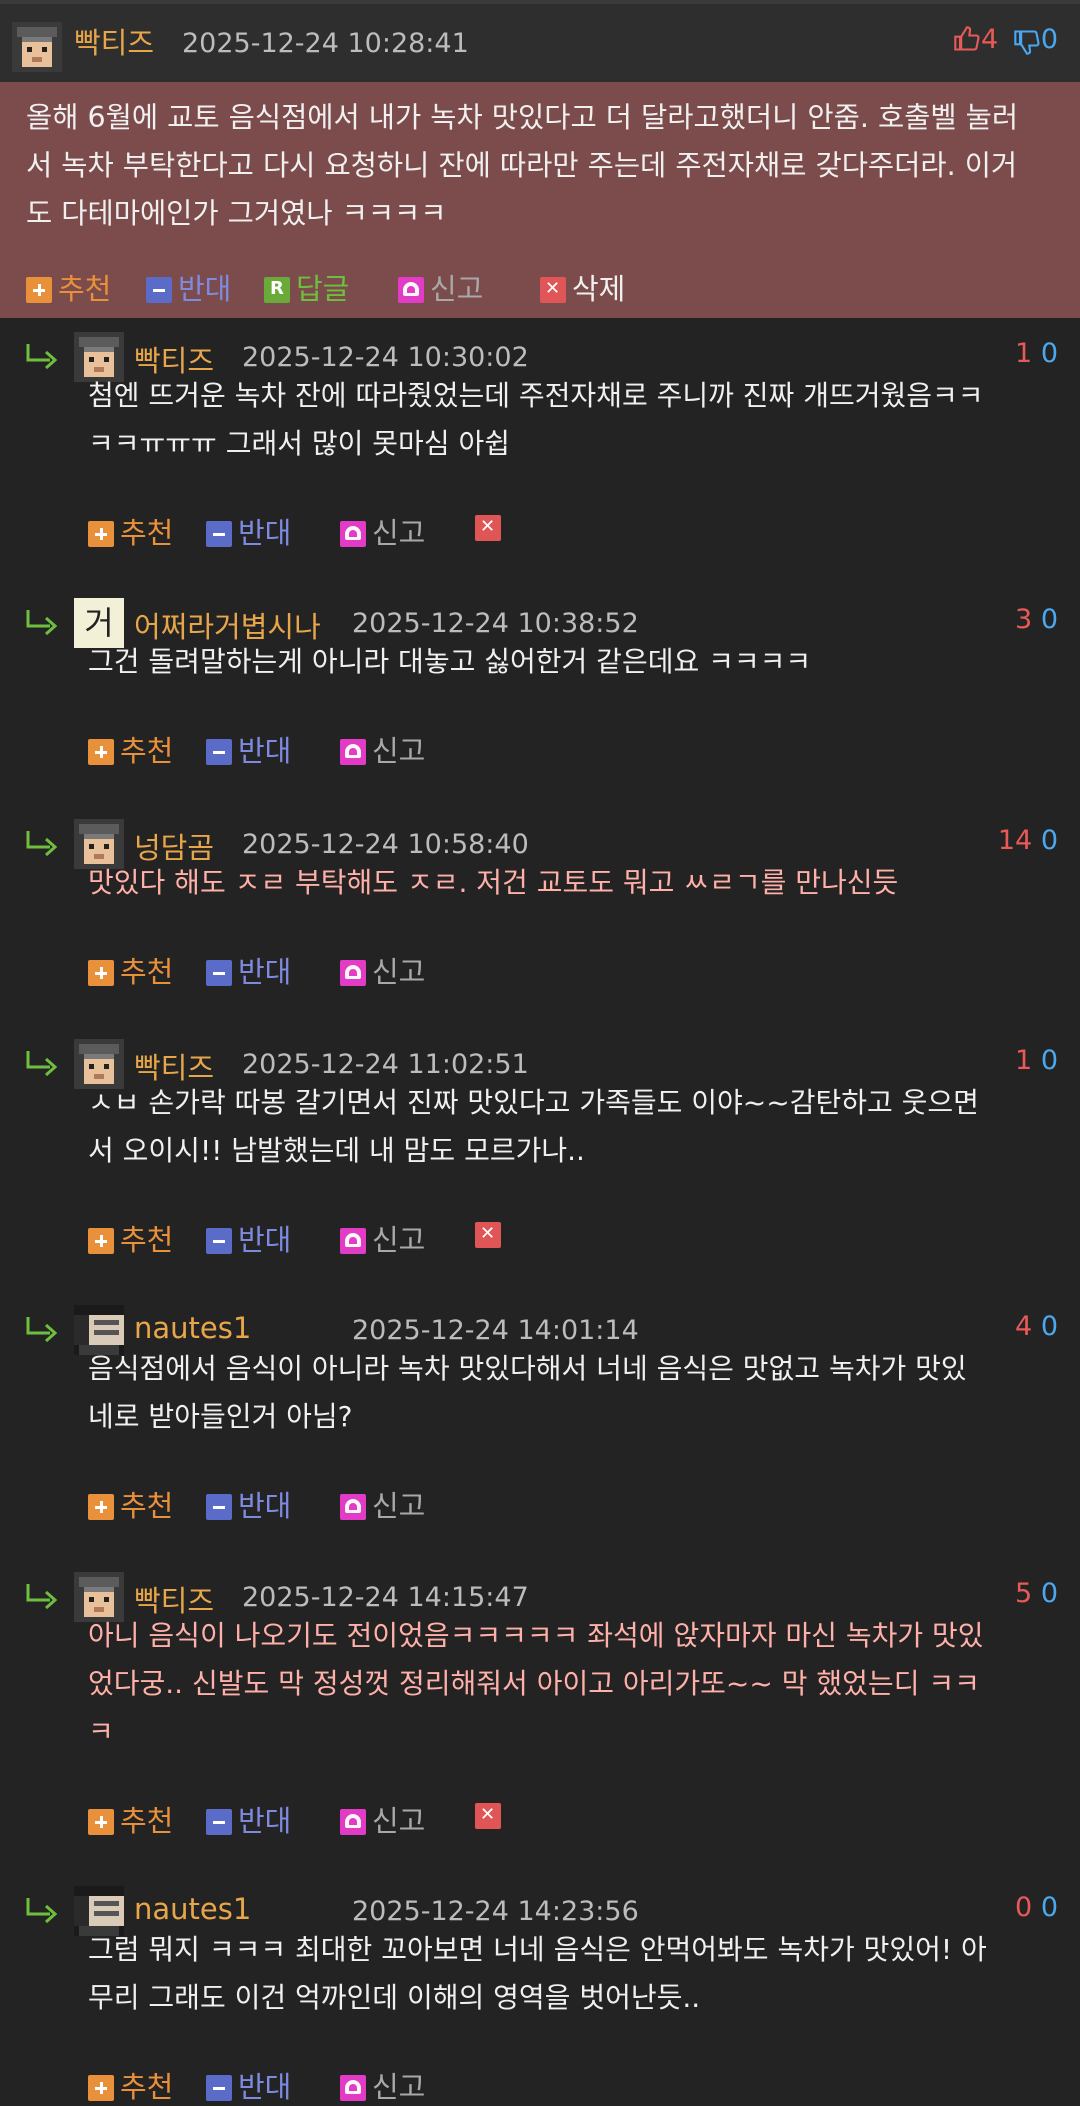 Image resolution: width=1080 pixels, height=2106 pixels. I want to click on reply-icon, so click(277, 290).